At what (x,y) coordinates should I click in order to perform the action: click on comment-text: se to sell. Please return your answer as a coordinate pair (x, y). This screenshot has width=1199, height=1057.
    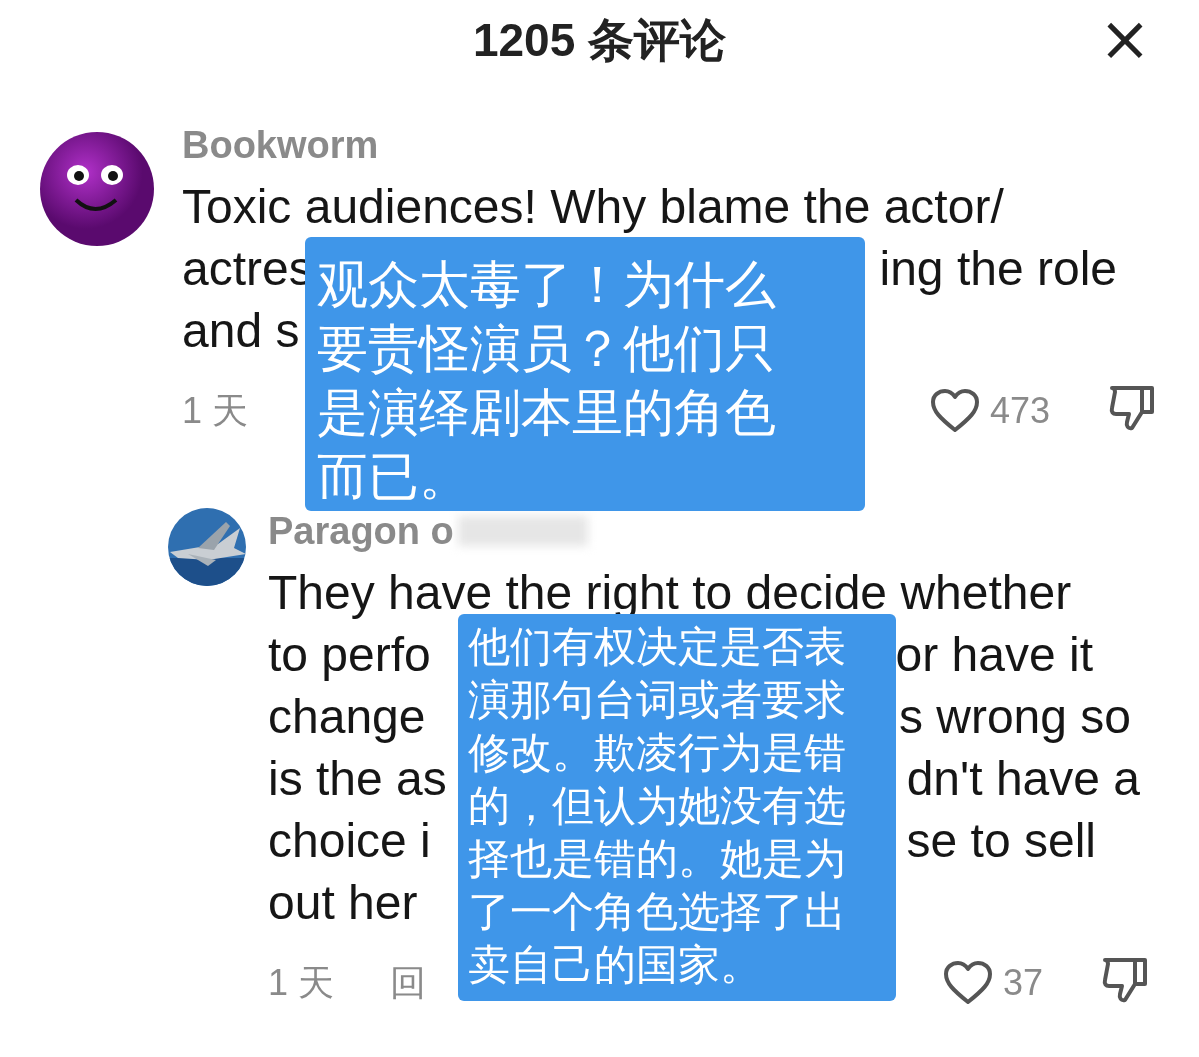
    Looking at the image, I should click on (1001, 840).